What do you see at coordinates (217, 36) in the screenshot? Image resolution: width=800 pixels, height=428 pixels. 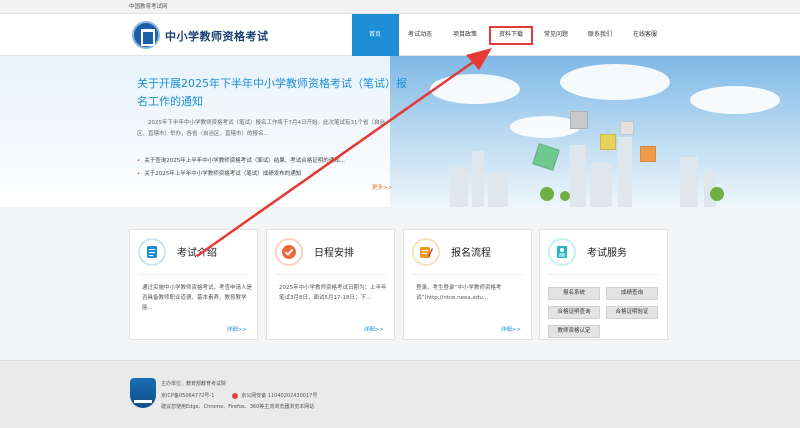 I see `site-logo-text: 中小学教师资格考试` at bounding box center [217, 36].